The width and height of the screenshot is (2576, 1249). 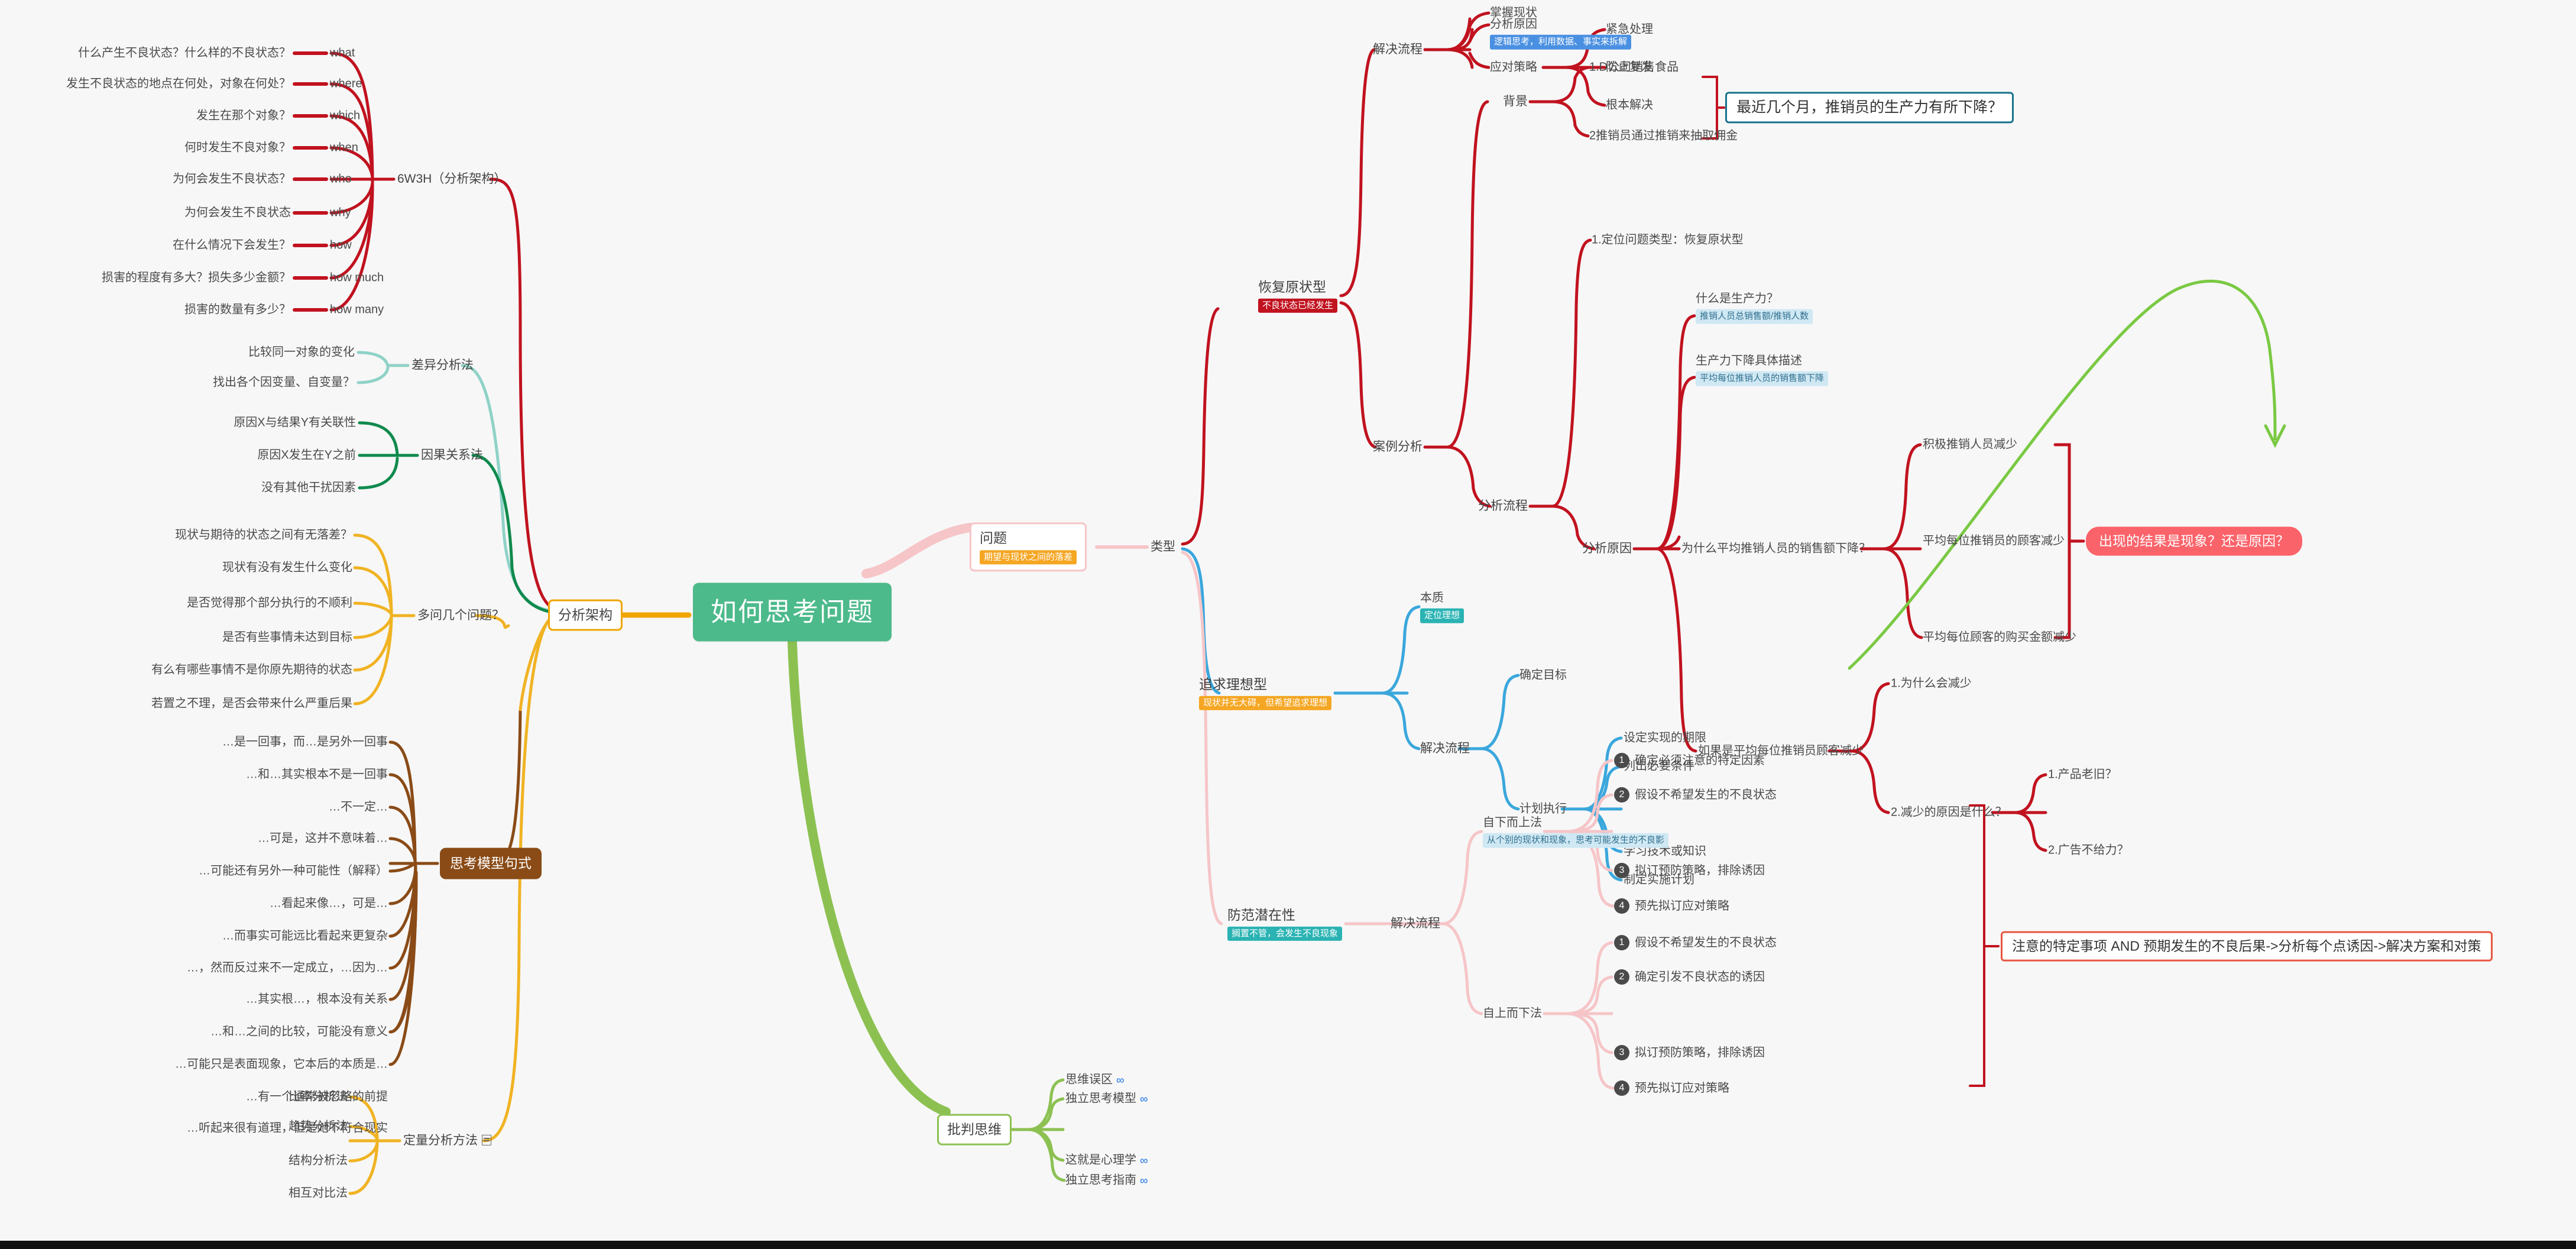 What do you see at coordinates (251, 670) in the screenshot?
I see `leaf-ask-4: 有么有哪些事情不是你原先期待的状态` at bounding box center [251, 670].